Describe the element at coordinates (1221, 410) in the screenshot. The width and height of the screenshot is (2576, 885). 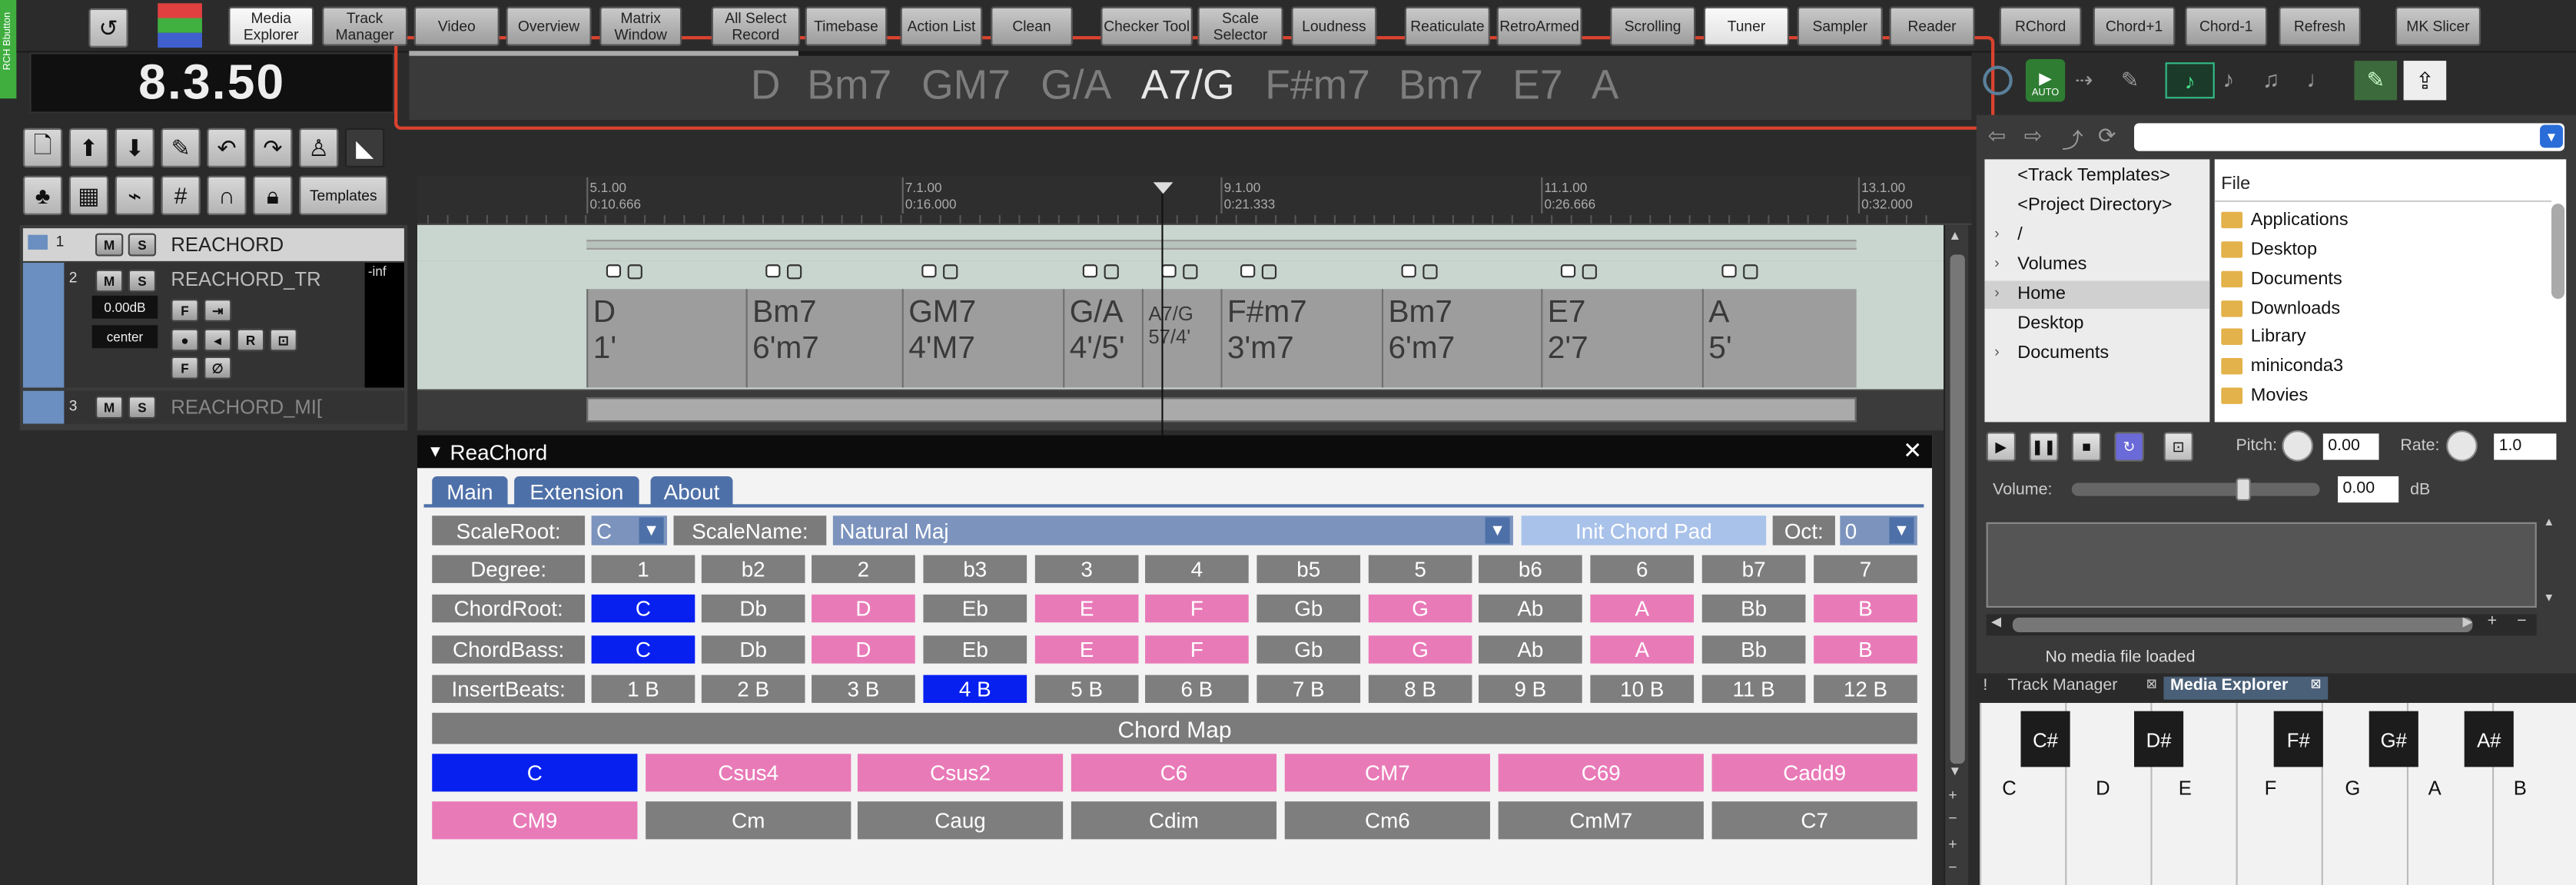
I see `midi-item` at that location.